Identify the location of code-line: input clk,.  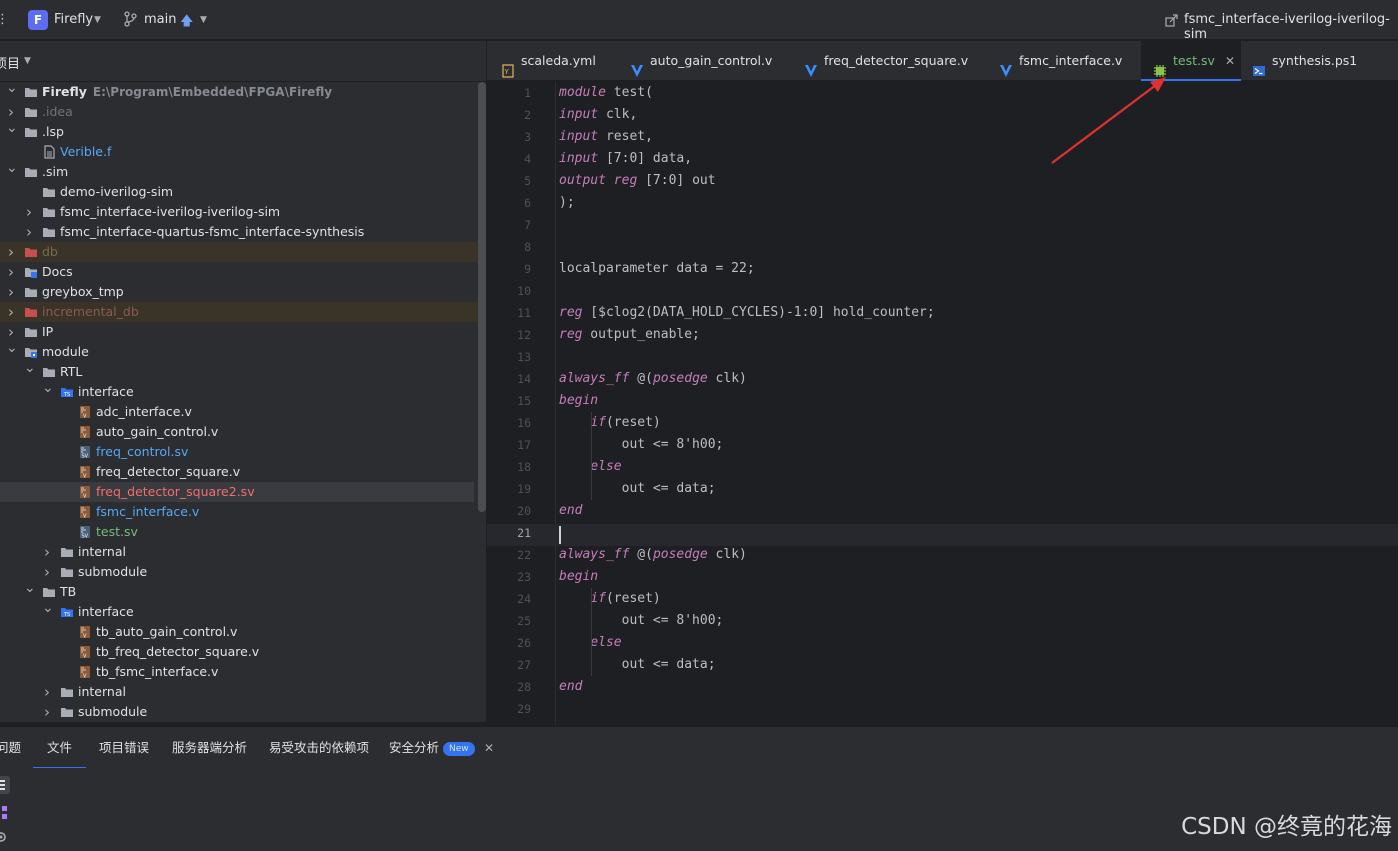
(598, 115).